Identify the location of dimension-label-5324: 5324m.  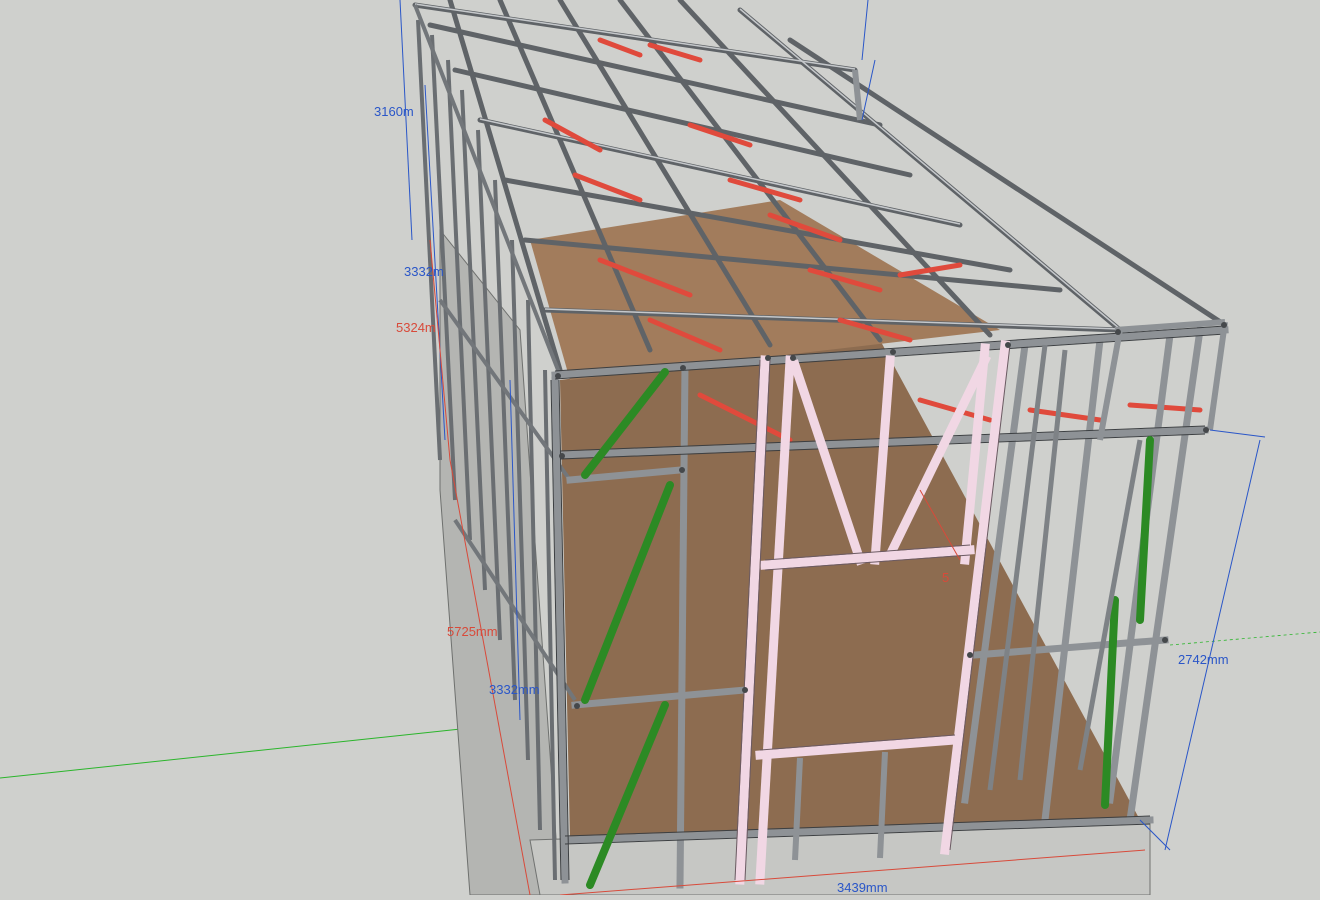
(416, 327).